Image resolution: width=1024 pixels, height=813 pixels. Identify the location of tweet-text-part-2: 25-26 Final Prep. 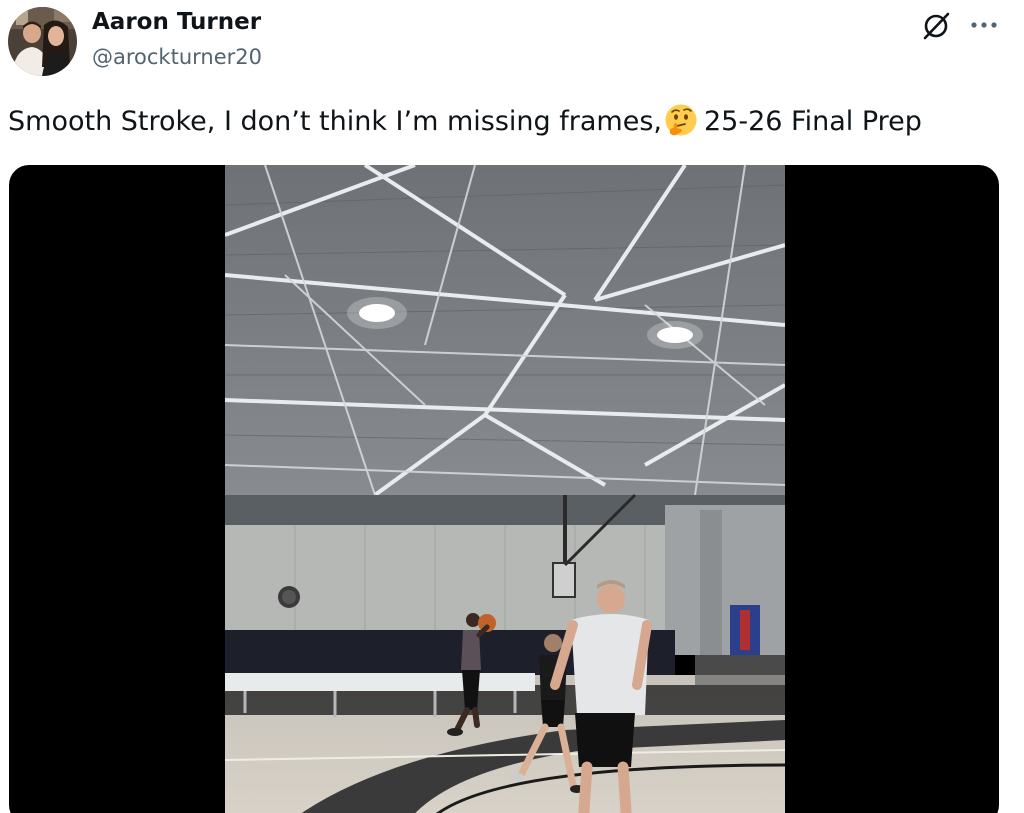
(812, 121).